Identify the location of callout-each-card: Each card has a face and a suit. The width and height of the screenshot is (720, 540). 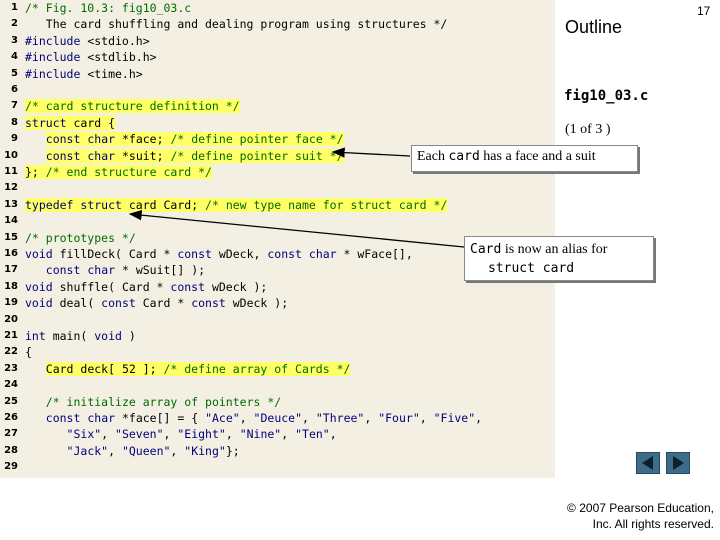
(524, 158).